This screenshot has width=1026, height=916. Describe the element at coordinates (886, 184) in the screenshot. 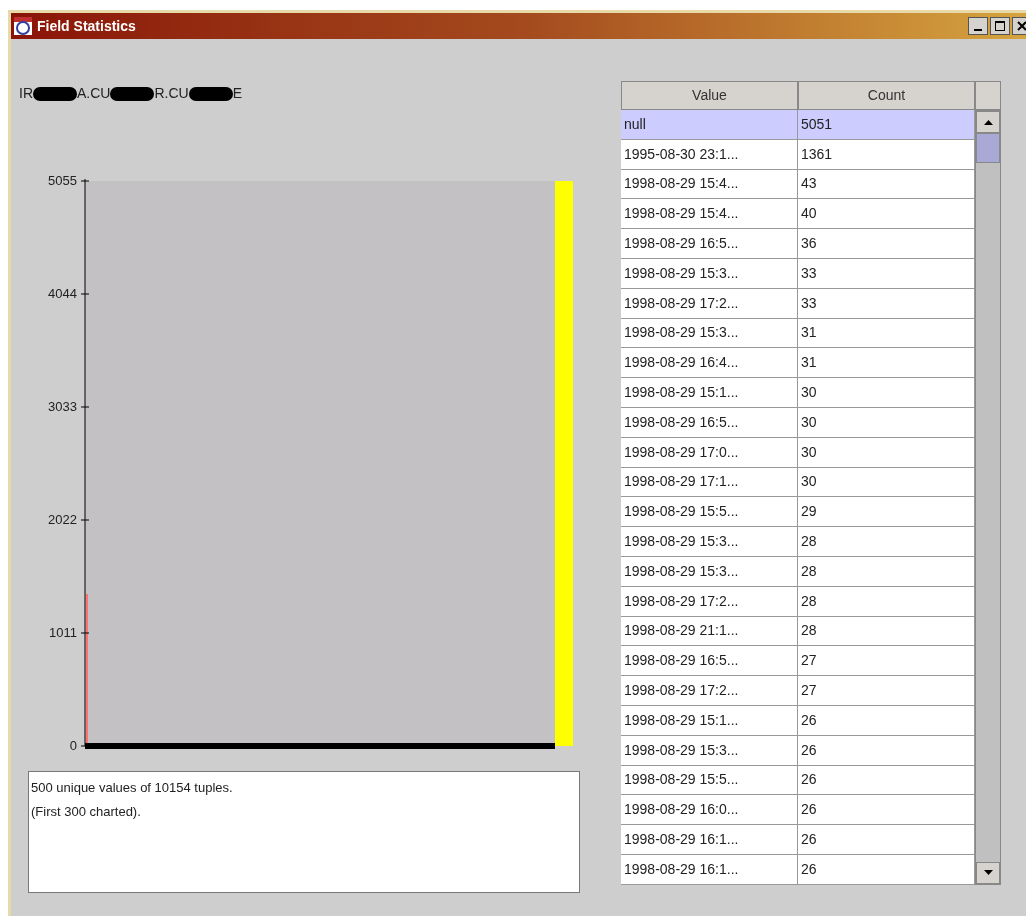

I see `table-cell: 43` at that location.